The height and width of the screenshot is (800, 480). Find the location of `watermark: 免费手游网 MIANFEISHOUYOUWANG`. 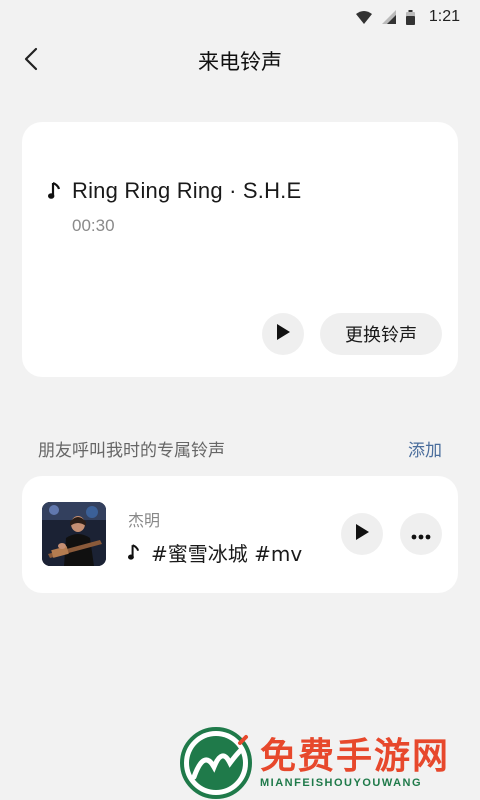

watermark: 免费手游网 MIANFEISHOUYOUWANG is located at coordinates (330, 763).